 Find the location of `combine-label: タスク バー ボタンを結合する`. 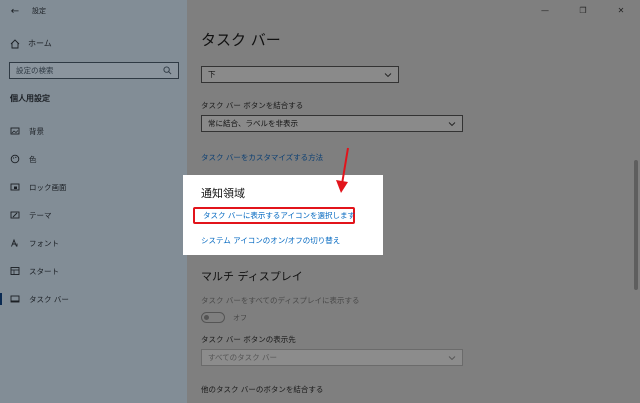

combine-label: タスク バー ボタンを結合する is located at coordinates (252, 105).